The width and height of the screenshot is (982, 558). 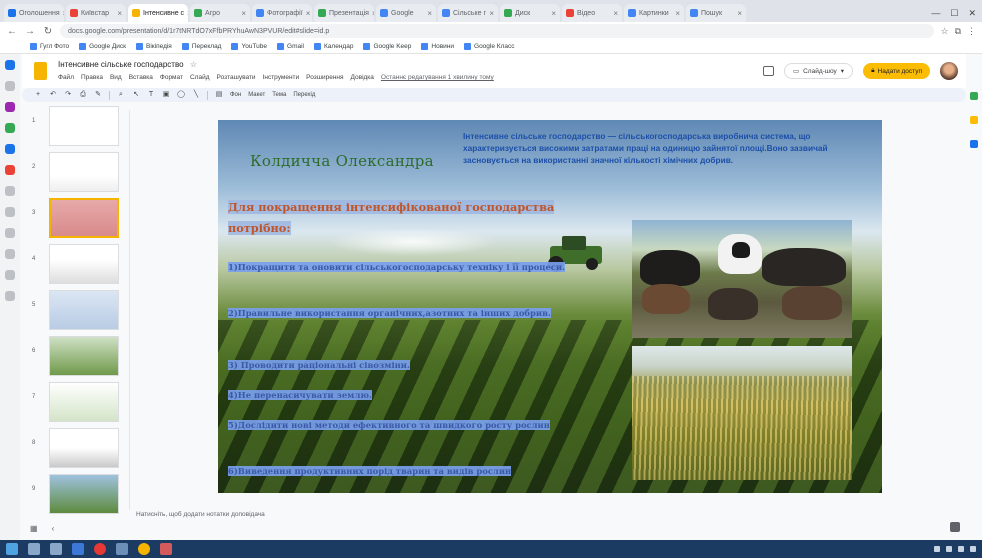 I want to click on bookmark-star-icon: ☆, so click(x=944, y=31).